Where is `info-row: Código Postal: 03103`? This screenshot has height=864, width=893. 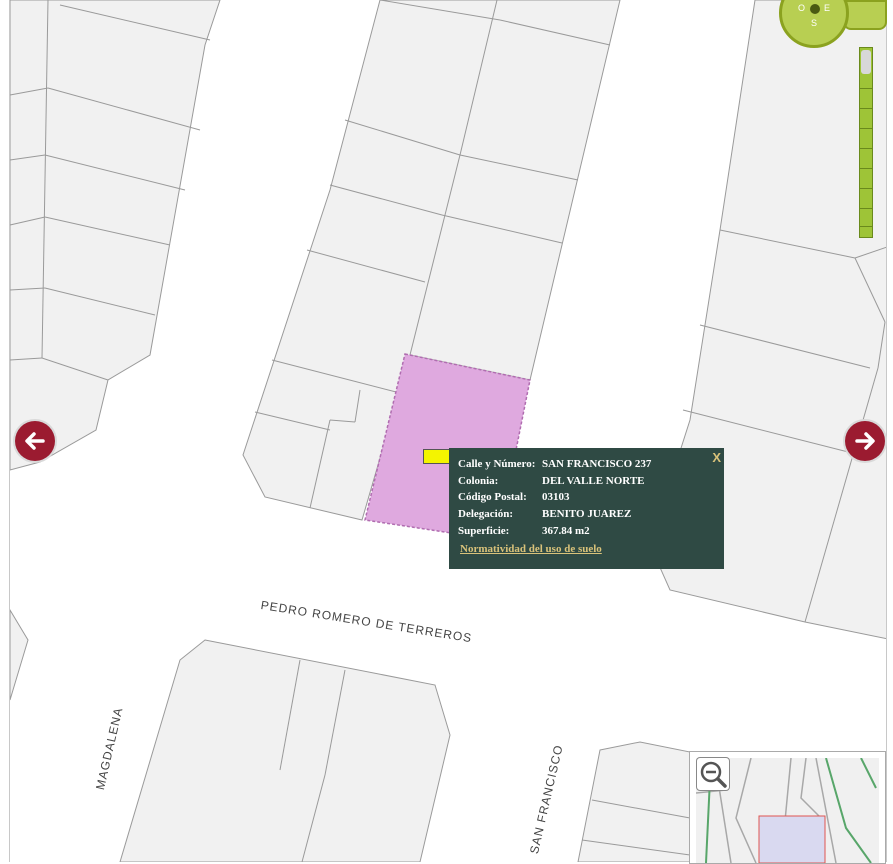
info-row: Código Postal: 03103 is located at coordinates (556, 499).